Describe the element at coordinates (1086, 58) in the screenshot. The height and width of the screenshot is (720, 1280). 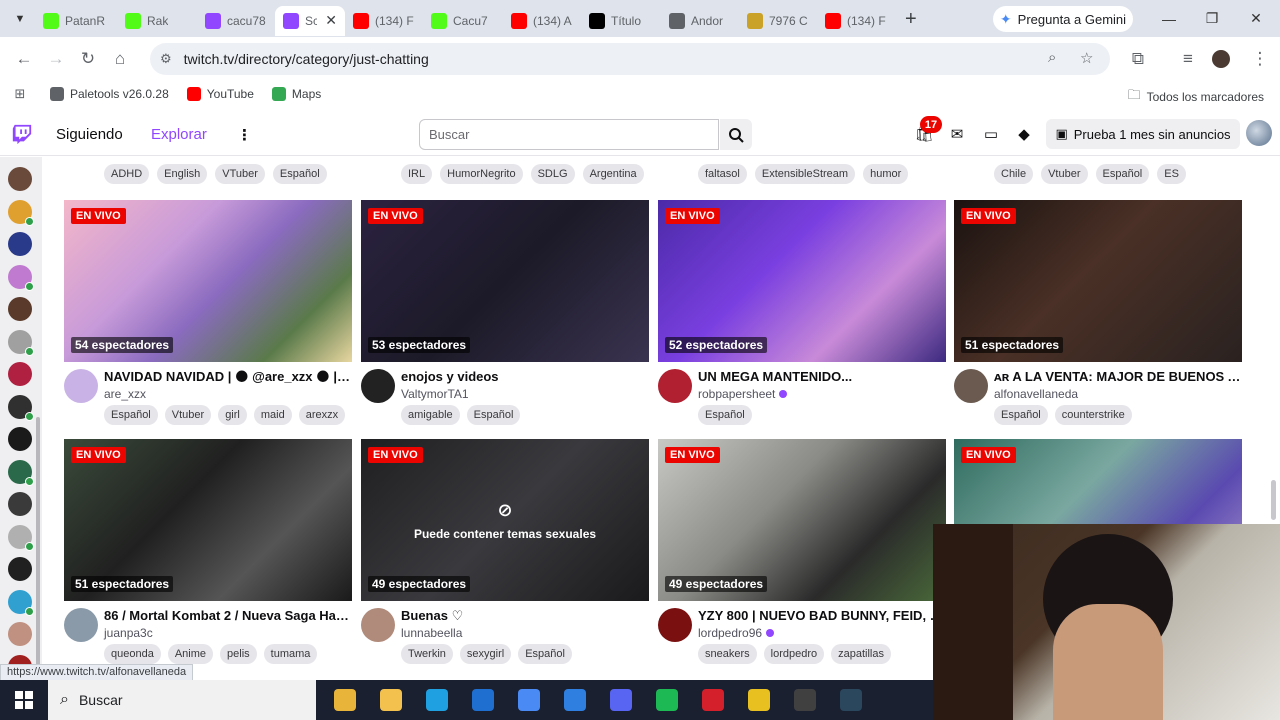
I see `bookmark-star-icon: ☆` at that location.